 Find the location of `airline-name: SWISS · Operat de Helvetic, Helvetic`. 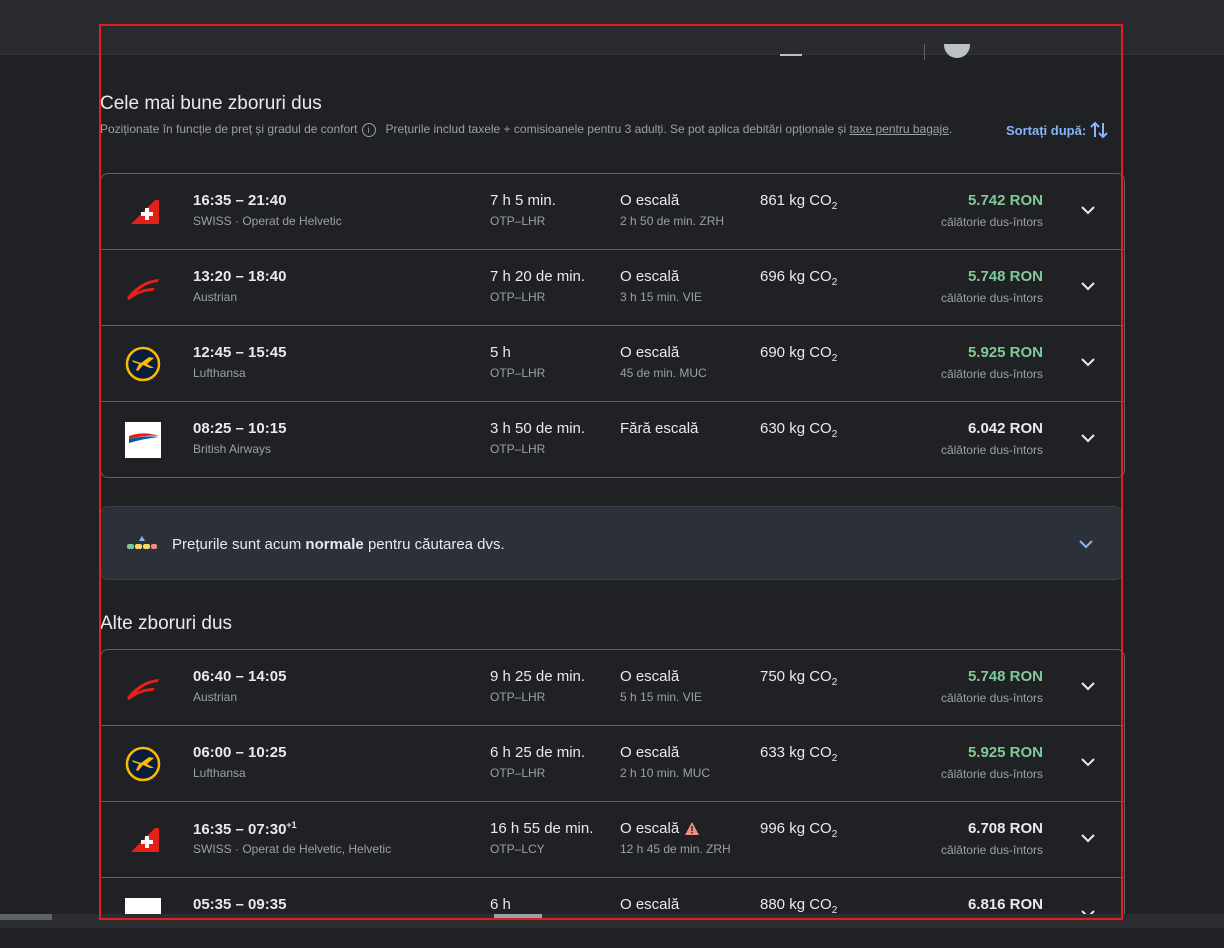

airline-name: SWISS · Operat de Helvetic, Helvetic is located at coordinates (292, 849).